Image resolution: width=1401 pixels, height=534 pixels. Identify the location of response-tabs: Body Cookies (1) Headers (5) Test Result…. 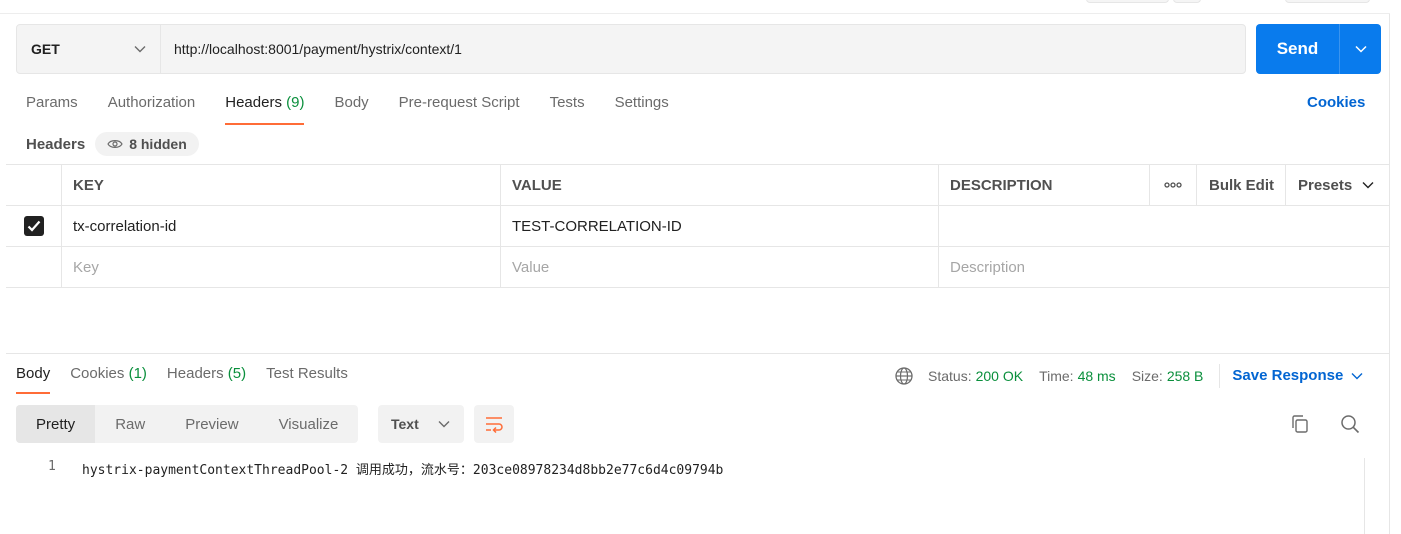
(192, 379).